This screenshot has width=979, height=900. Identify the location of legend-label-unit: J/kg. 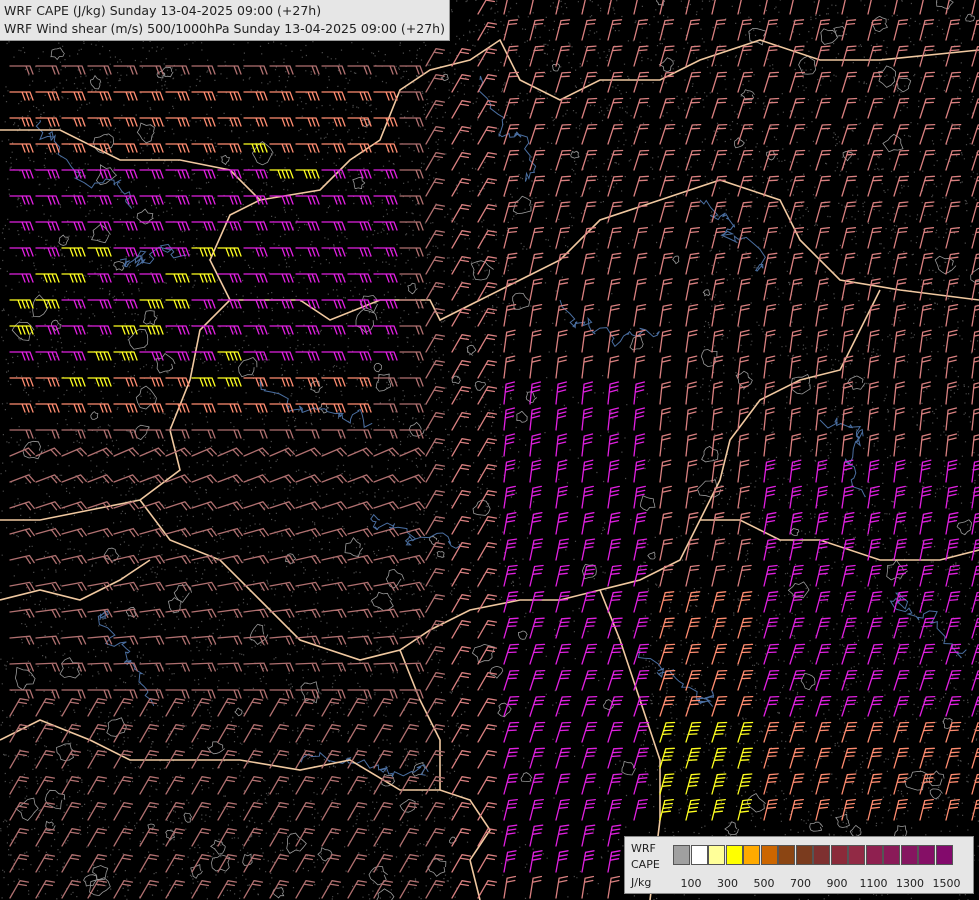
(641, 882).